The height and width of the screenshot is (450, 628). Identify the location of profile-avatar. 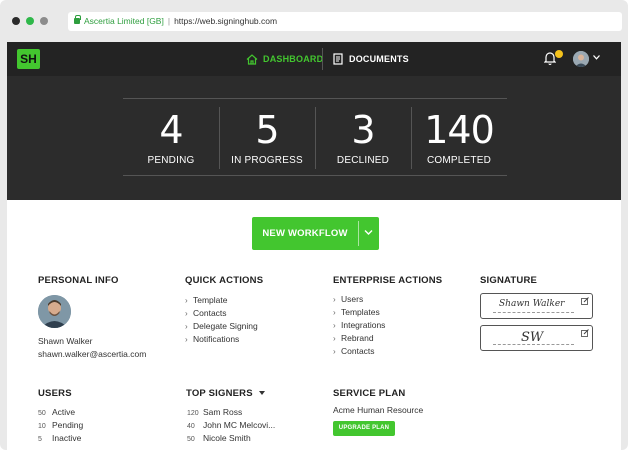
(54, 311).